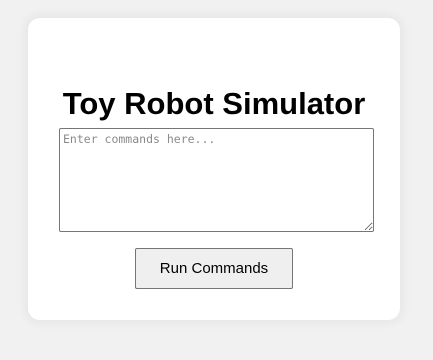 The height and width of the screenshot is (360, 433). What do you see at coordinates (214, 103) in the screenshot?
I see `page-title: Toy Robot Simulator` at bounding box center [214, 103].